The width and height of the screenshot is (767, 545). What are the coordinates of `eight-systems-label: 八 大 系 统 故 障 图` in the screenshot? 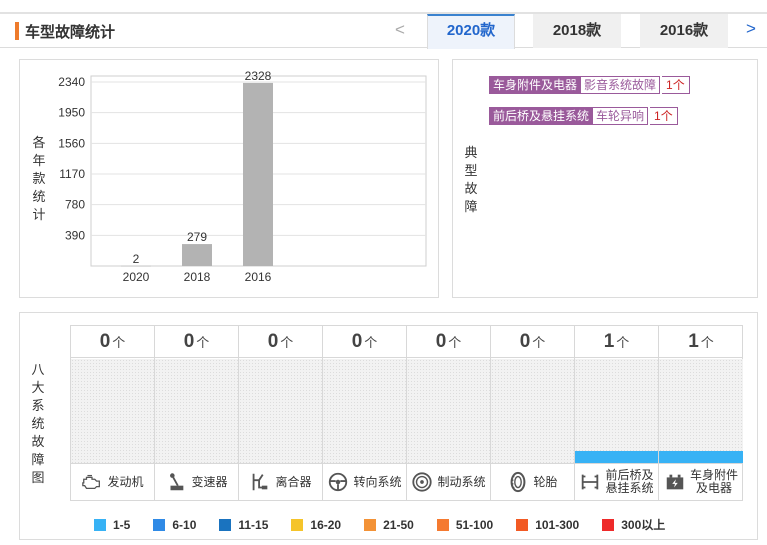 It's located at (38, 423).